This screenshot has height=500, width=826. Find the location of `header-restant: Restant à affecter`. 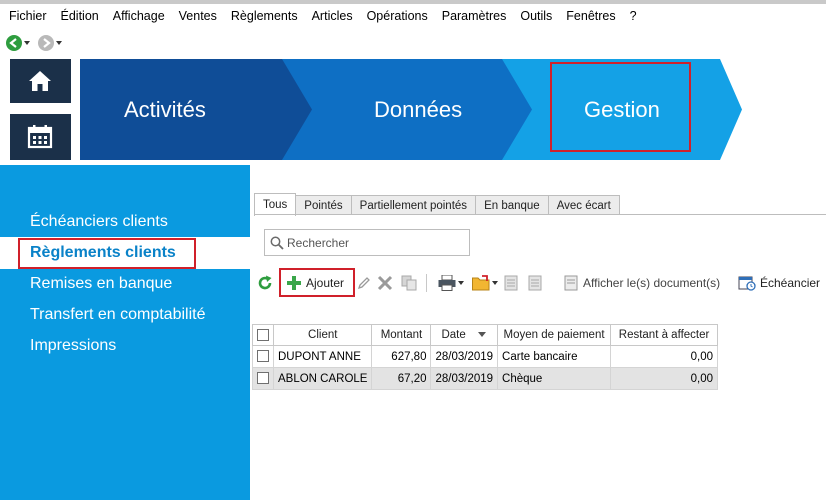

header-restant: Restant à affecter is located at coordinates (664, 335).